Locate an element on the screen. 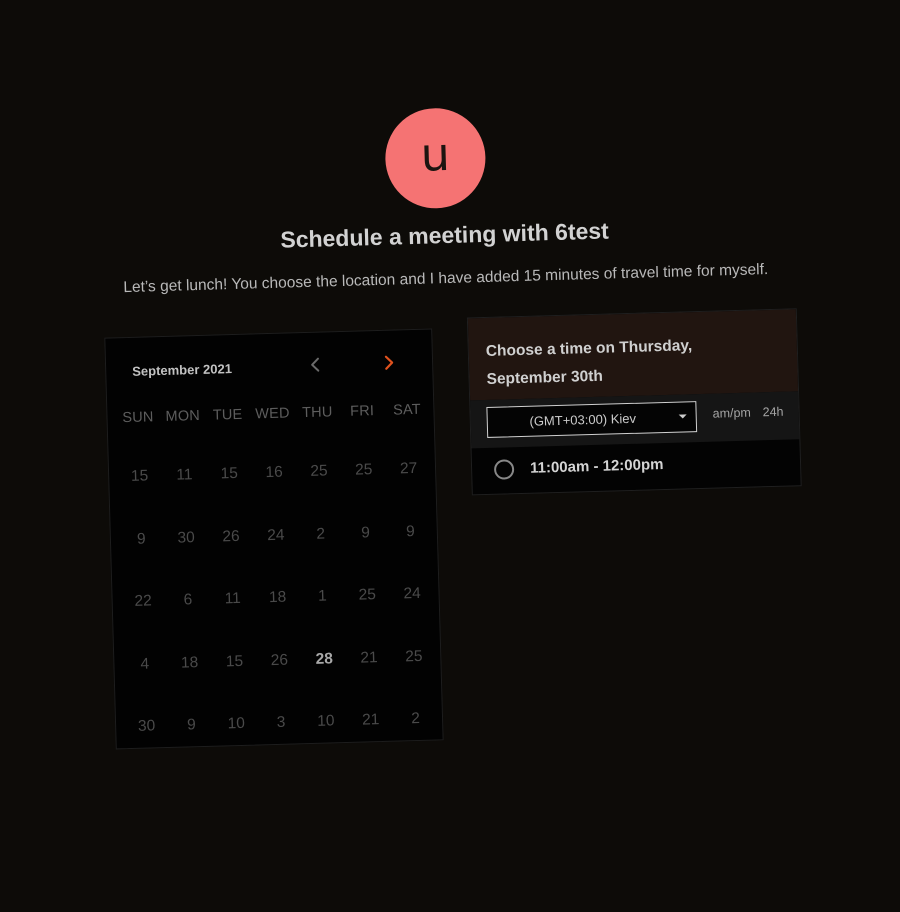  weekday-label: WED is located at coordinates (272, 414).